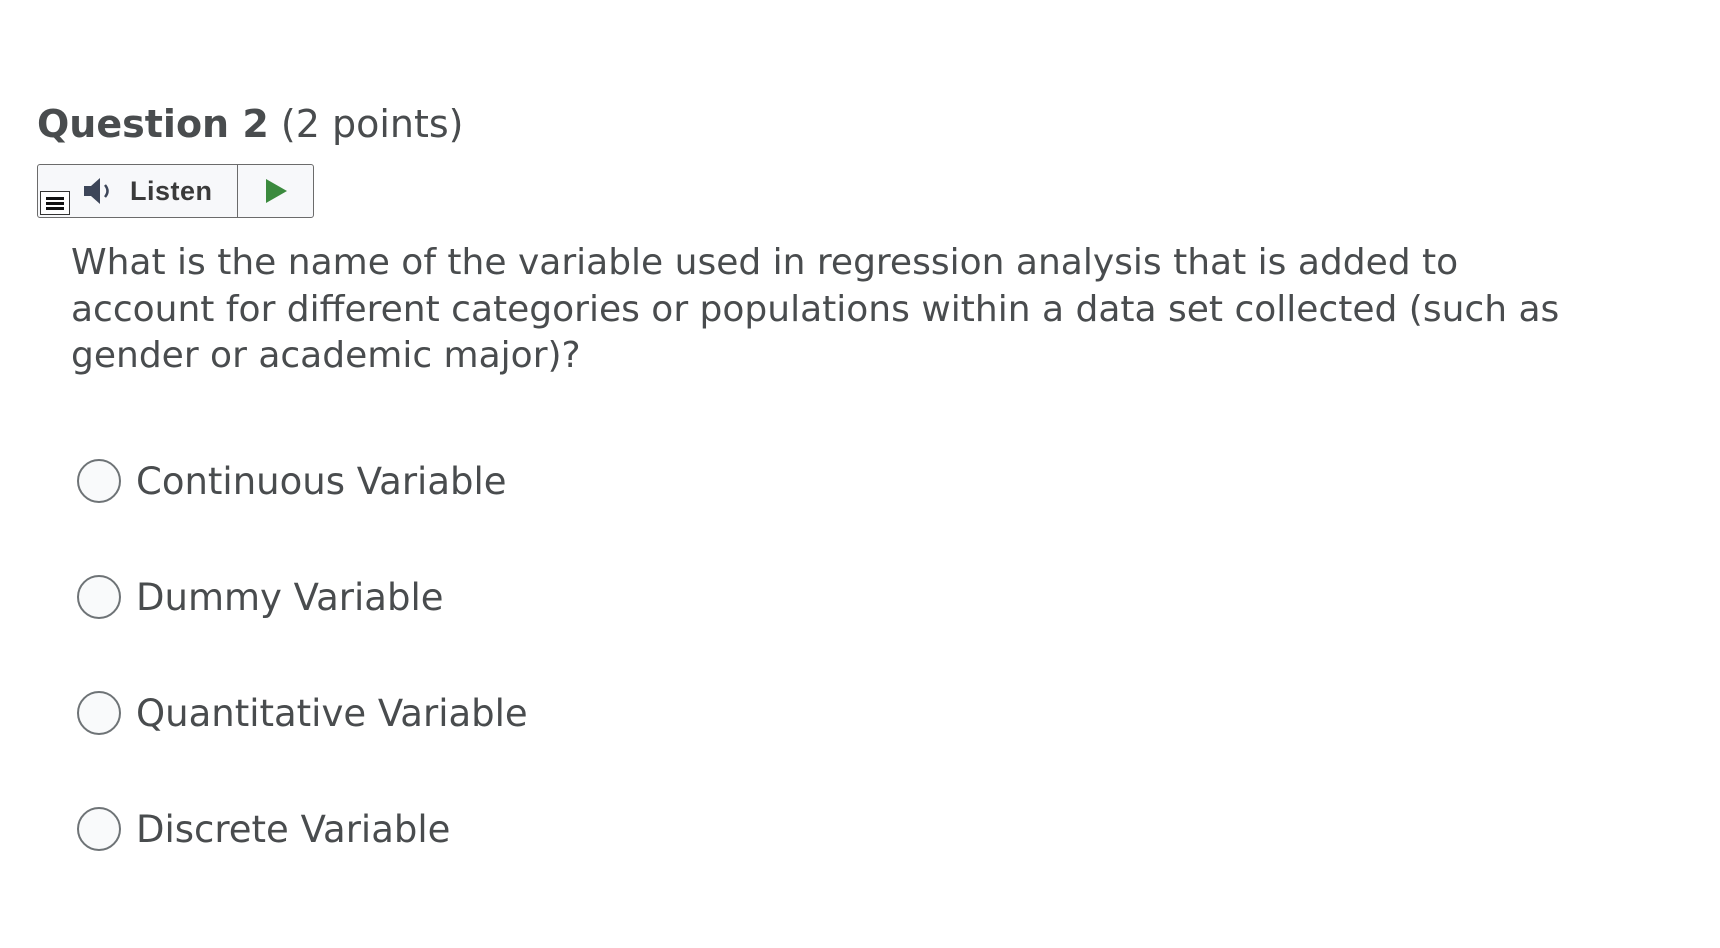 The image size is (1720, 948). Describe the element at coordinates (372, 124) in the screenshot. I see `question-points: (2 points)` at that location.